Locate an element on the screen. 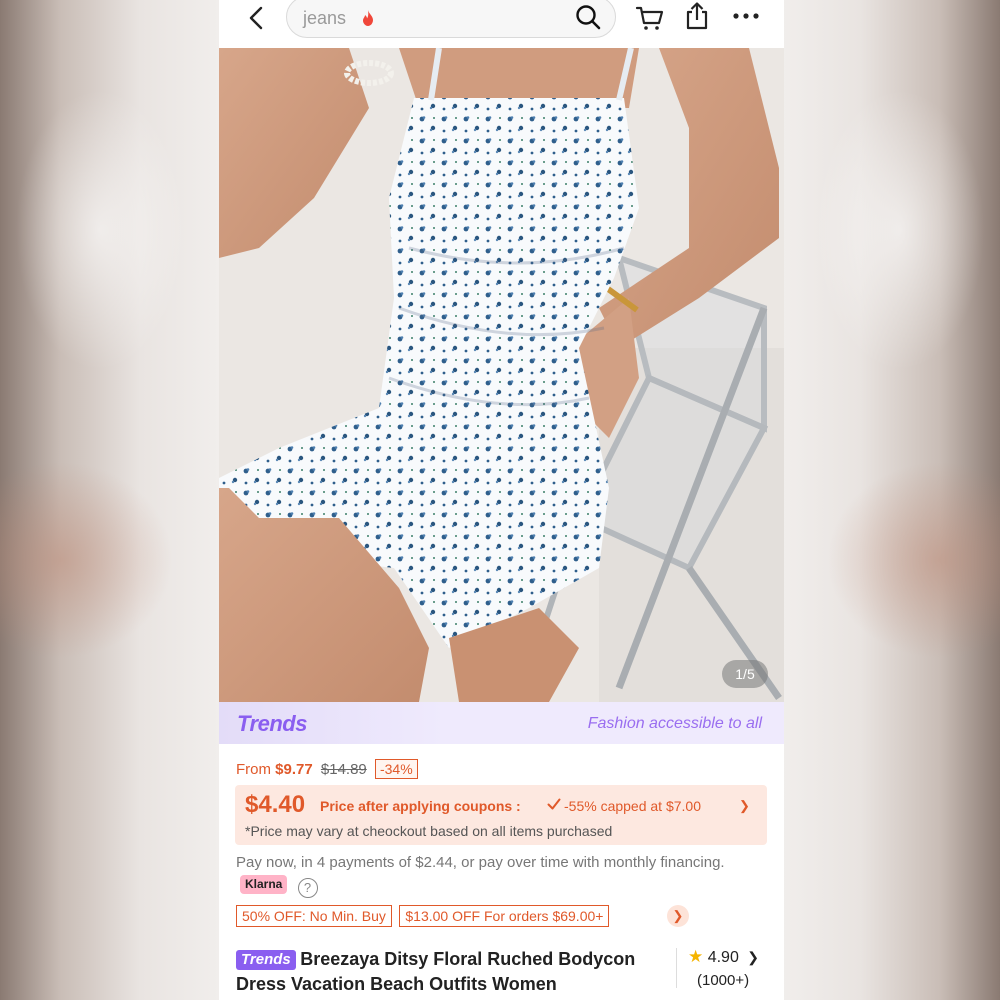 This screenshot has width=1000, height=1000. search-input: jeans is located at coordinates (451, 19).